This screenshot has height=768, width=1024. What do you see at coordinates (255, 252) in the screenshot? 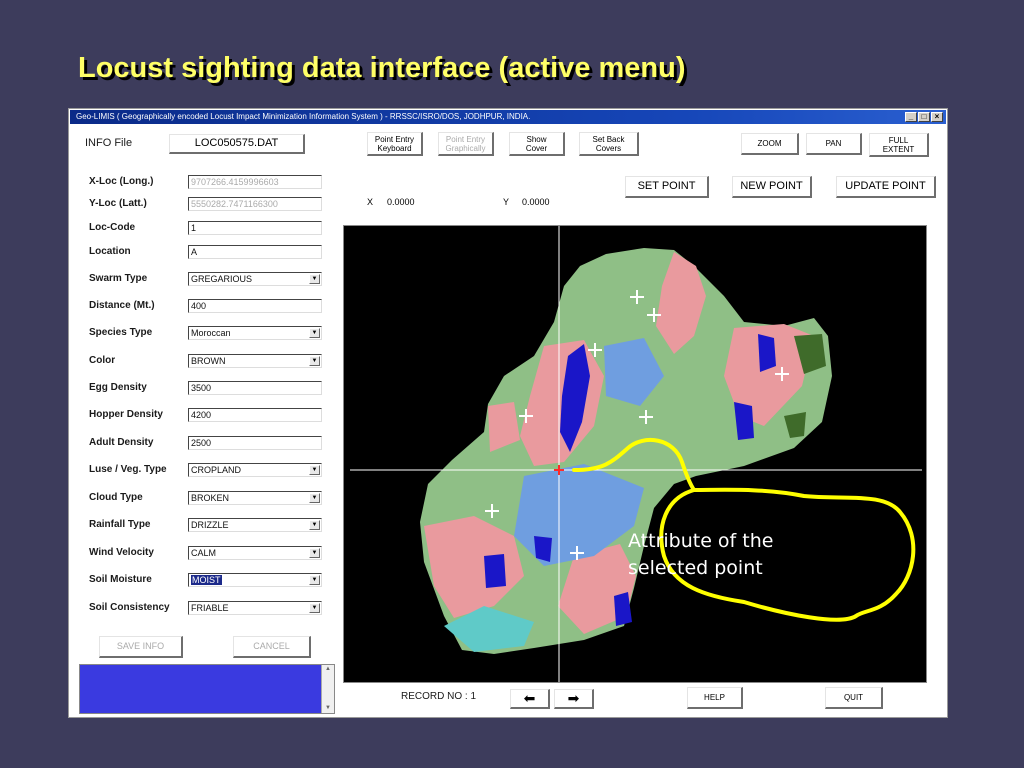
I see `form-input: A` at bounding box center [255, 252].